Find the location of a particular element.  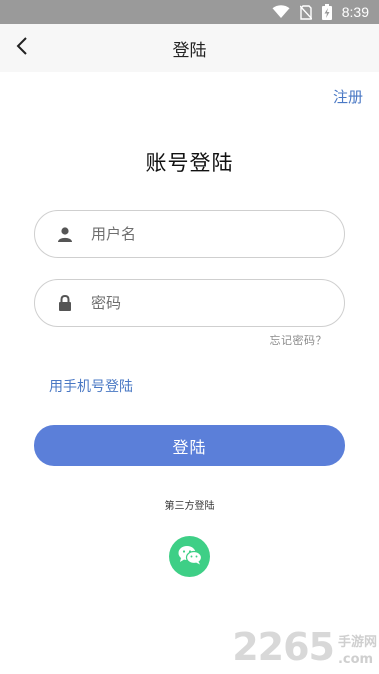

app-bar-title: 登陆 is located at coordinates (189, 50).